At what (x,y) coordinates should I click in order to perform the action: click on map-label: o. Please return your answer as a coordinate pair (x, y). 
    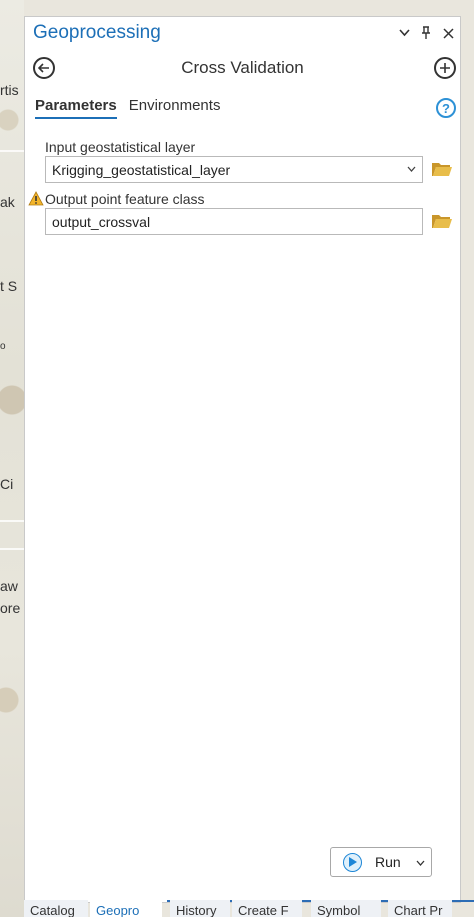
    Looking at the image, I should click on (3, 346).